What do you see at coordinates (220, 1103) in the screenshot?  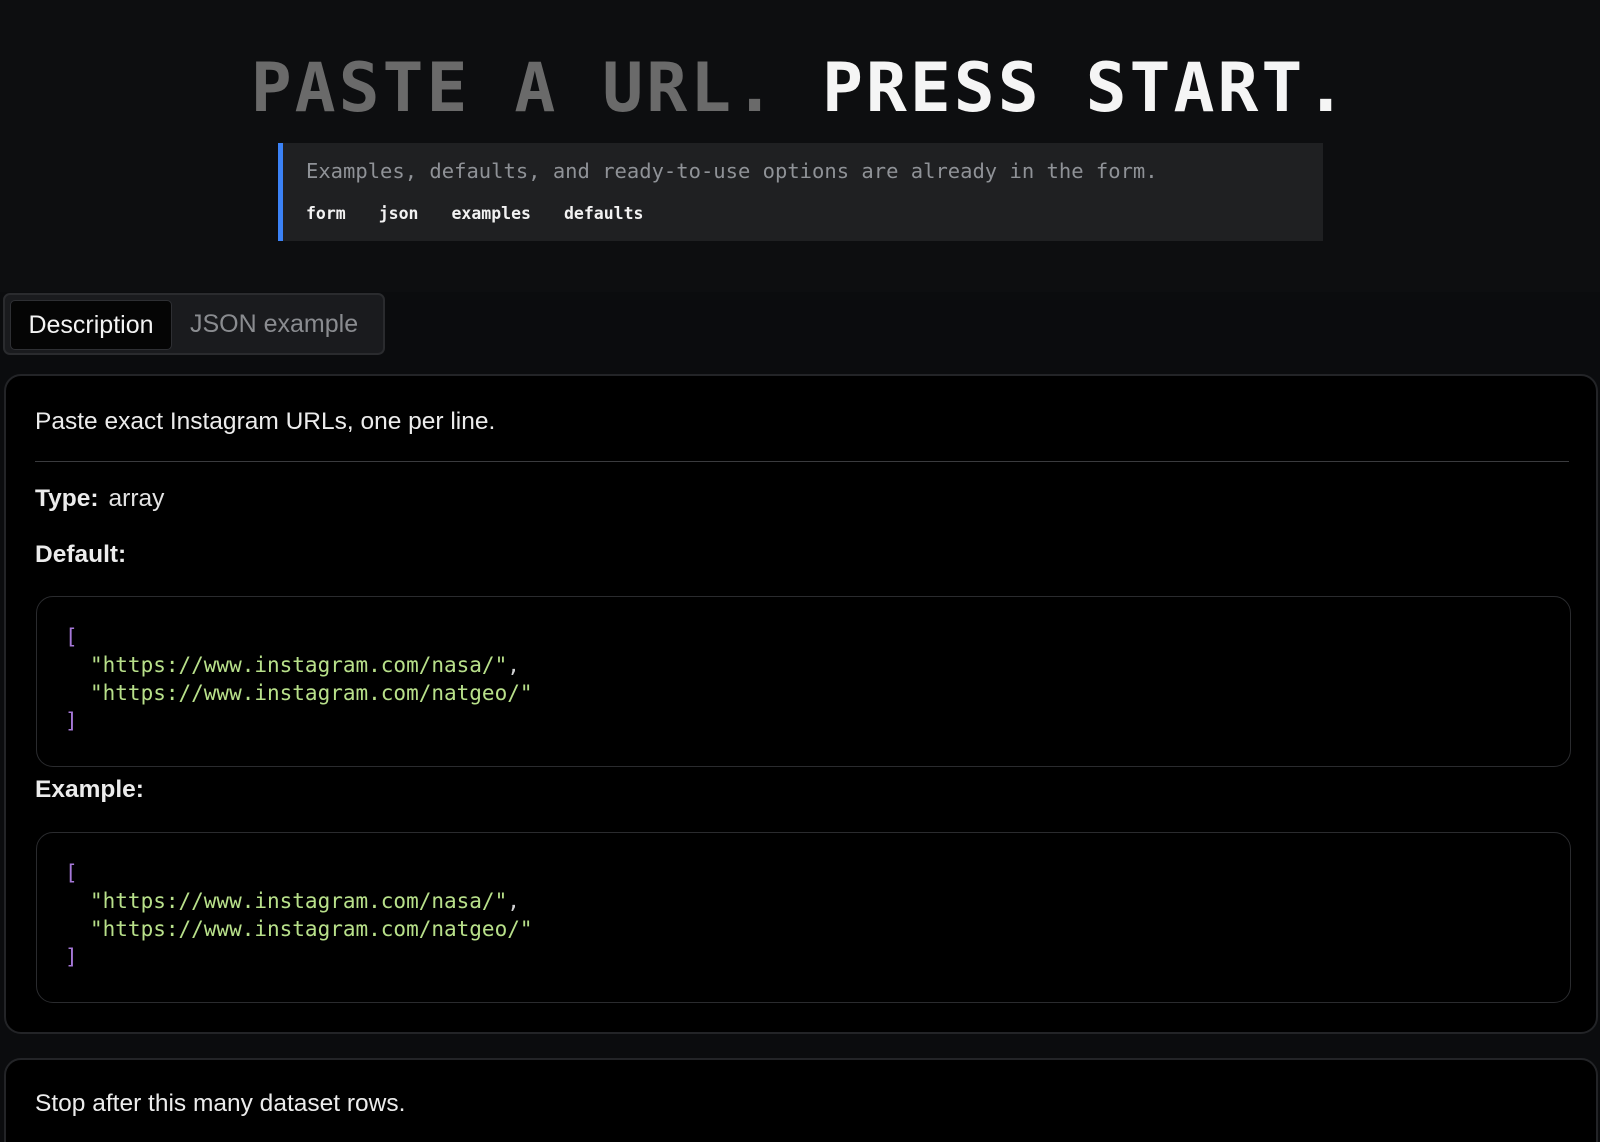 I see `next-field-description: Stop after this many dataset rows.` at bounding box center [220, 1103].